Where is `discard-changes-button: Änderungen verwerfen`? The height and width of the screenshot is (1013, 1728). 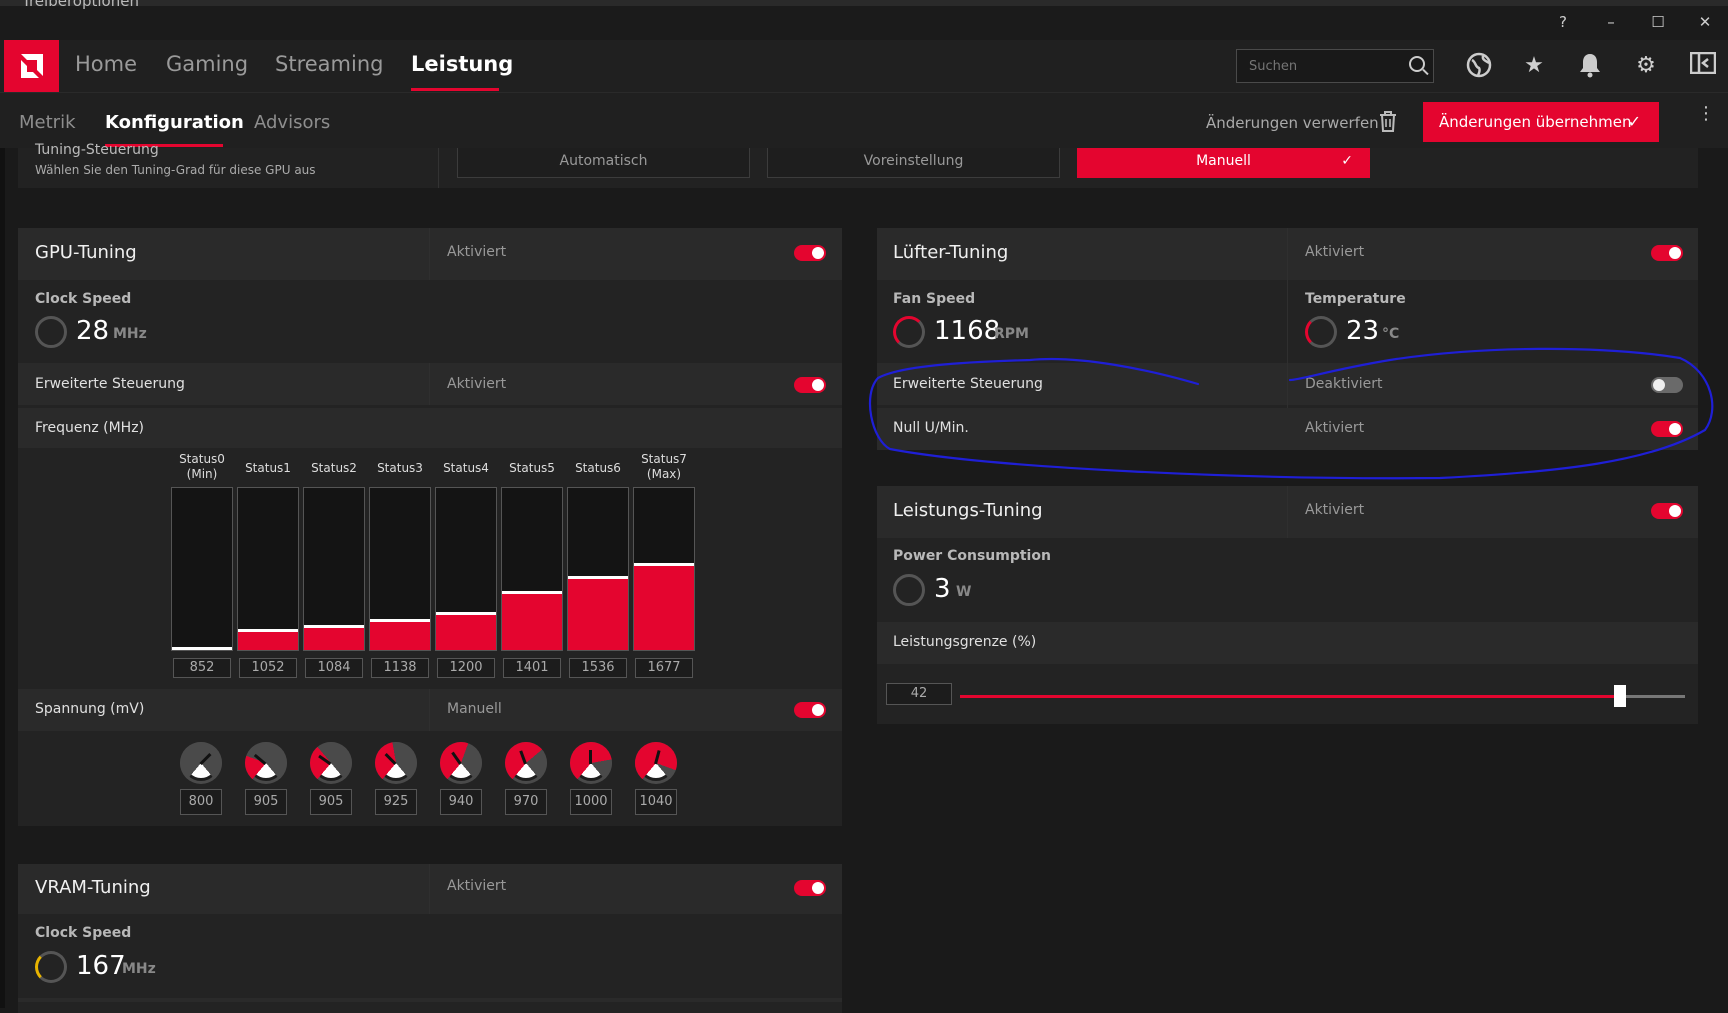
discard-changes-button: Änderungen verwerfen is located at coordinates (1292, 123).